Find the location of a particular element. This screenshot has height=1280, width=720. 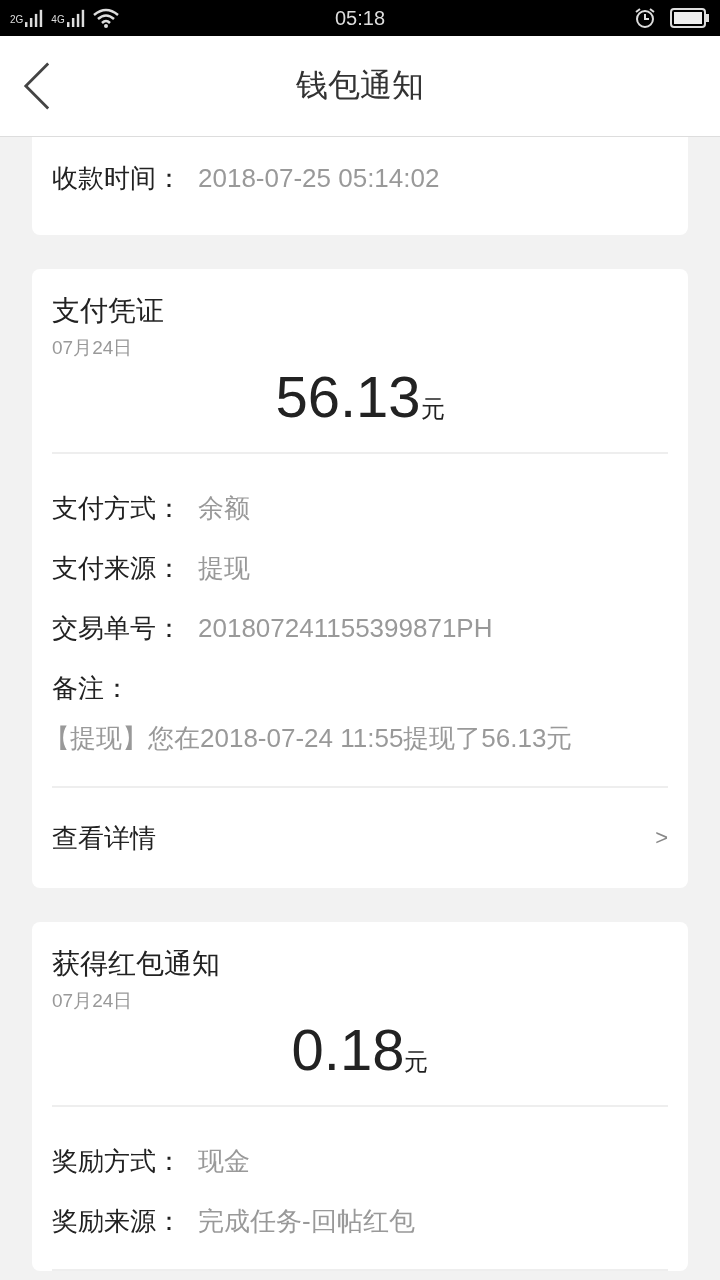

field-value: 余额 is located at coordinates (224, 508).